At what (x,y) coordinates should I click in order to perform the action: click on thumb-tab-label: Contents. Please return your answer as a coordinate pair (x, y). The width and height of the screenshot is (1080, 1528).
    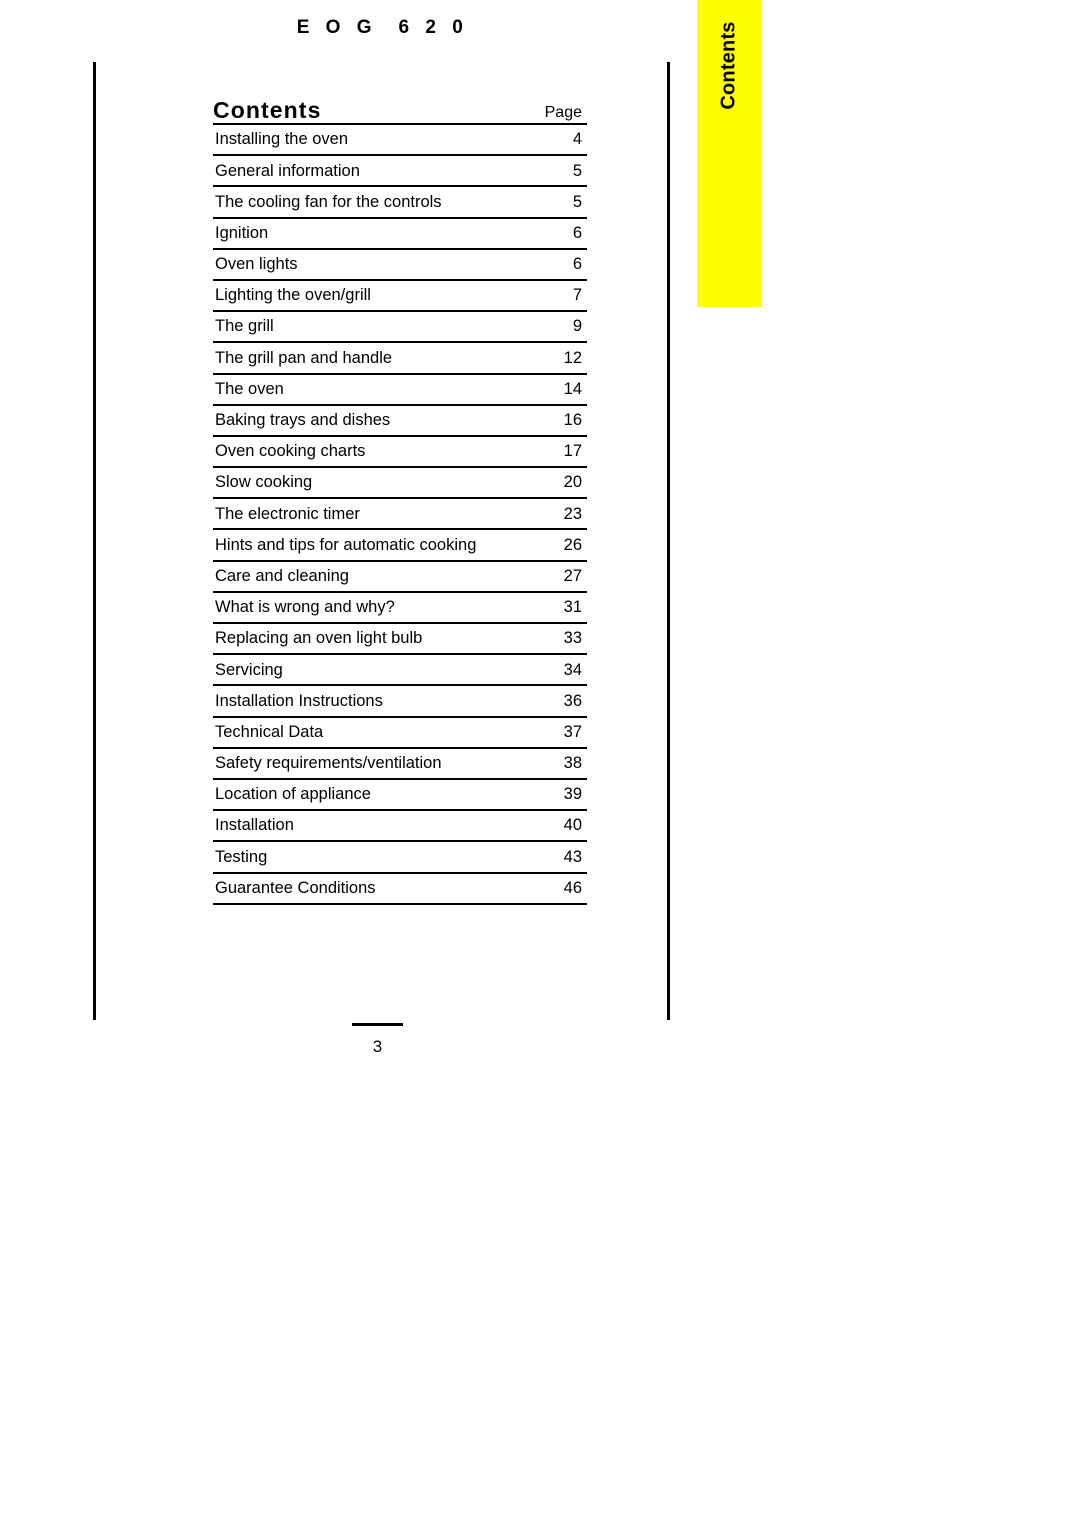
    Looking at the image, I should click on (729, 65).